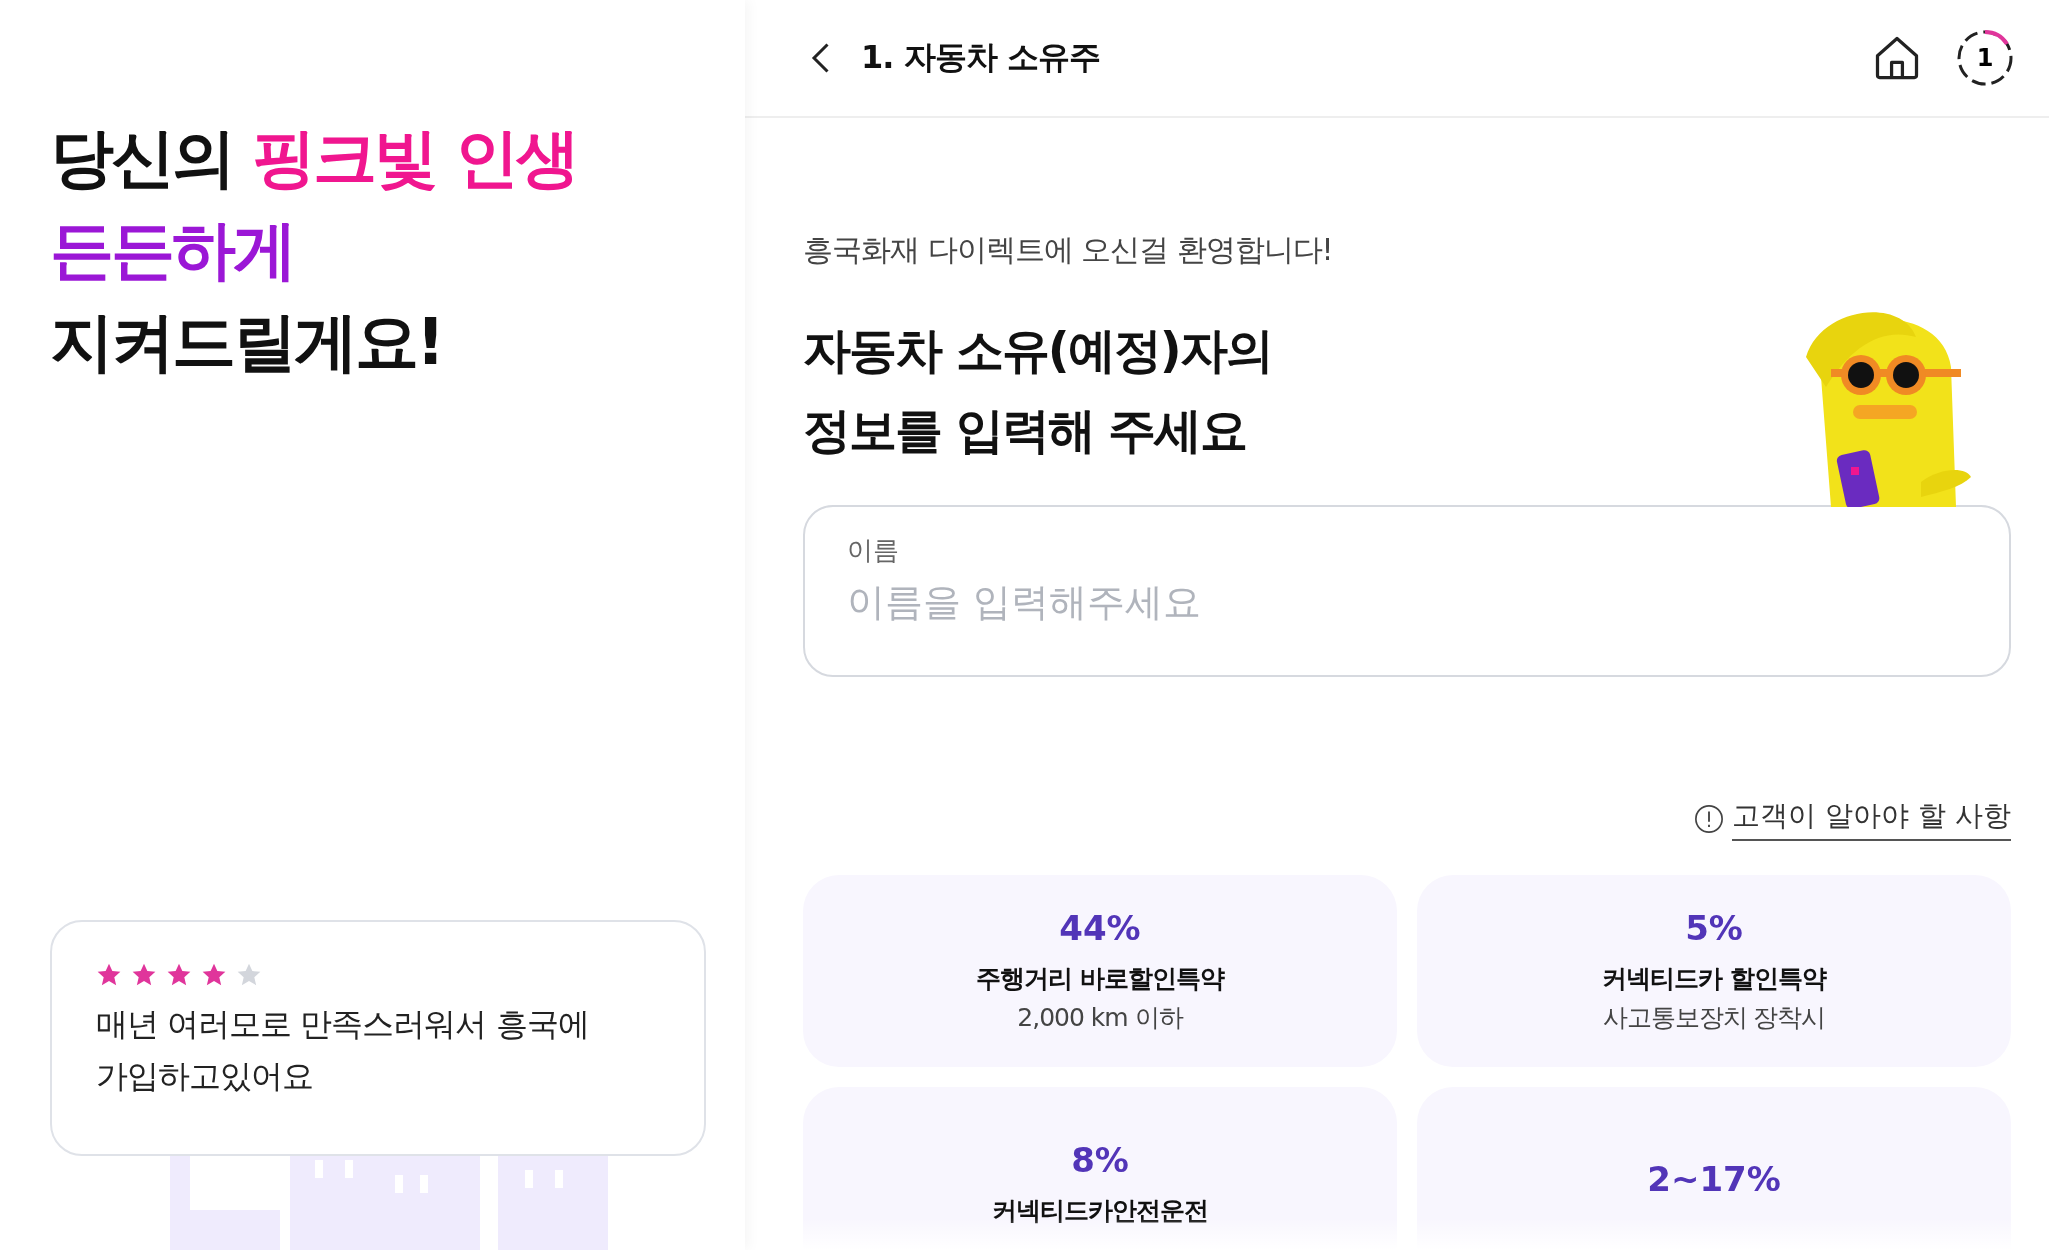 Image resolution: width=2049 pixels, height=1250 pixels. I want to click on discount-rate: 5%, so click(1714, 928).